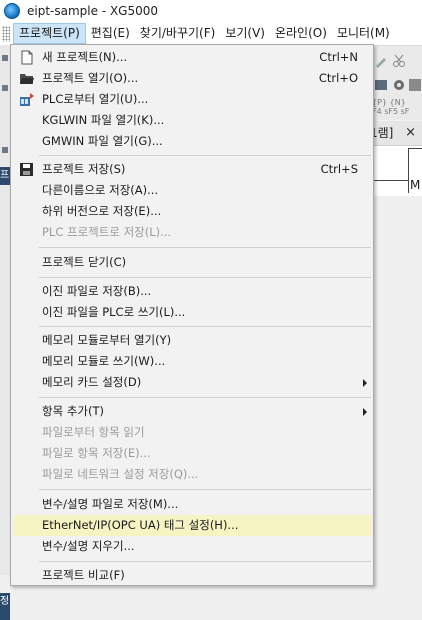  What do you see at coordinates (192, 382) in the screenshot?
I see `menu-item-memory-card-settings: 메모리 카드 설정(D)` at bounding box center [192, 382].